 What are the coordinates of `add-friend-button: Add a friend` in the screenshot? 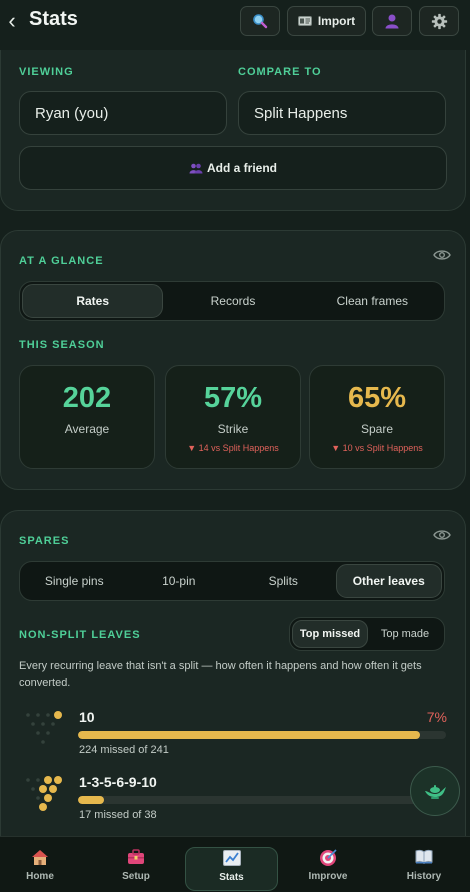 It's located at (233, 168).